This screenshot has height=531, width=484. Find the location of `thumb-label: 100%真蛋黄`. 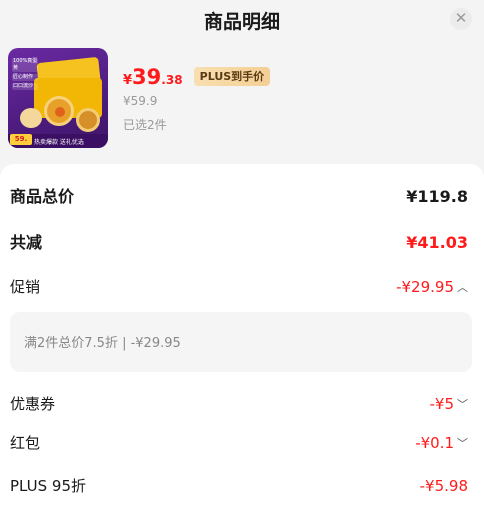

thumb-label: 100%真蛋黄 is located at coordinates (25, 65).